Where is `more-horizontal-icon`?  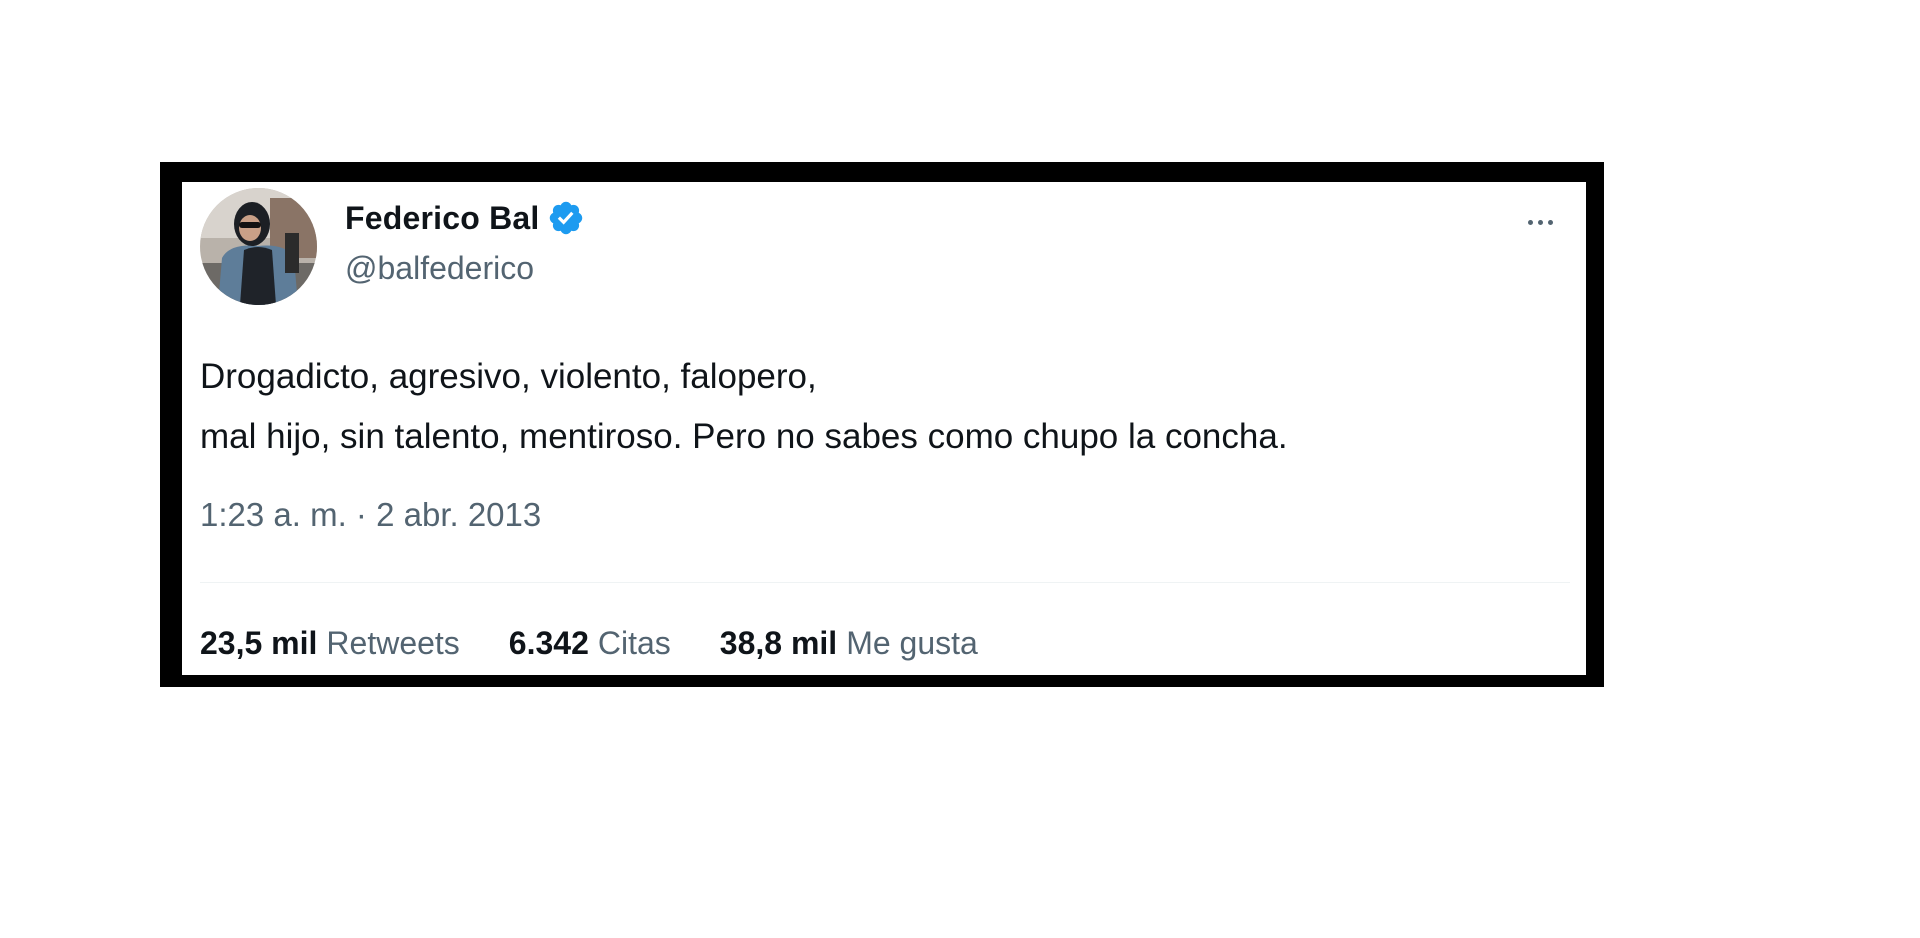 more-horizontal-icon is located at coordinates (1530, 222).